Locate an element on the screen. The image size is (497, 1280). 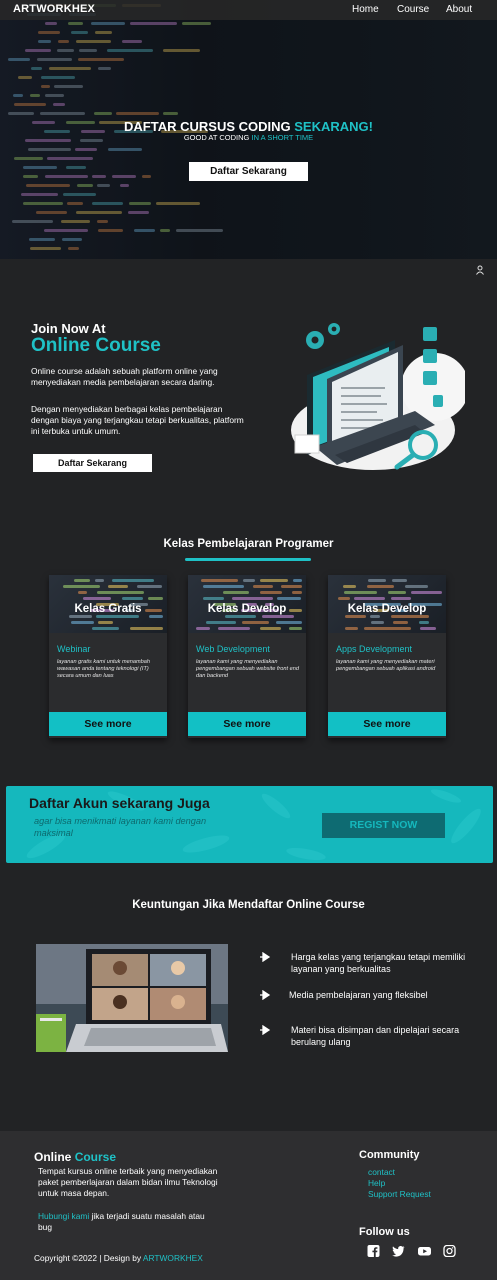
twitter-icon is located at coordinates (398, 1251).